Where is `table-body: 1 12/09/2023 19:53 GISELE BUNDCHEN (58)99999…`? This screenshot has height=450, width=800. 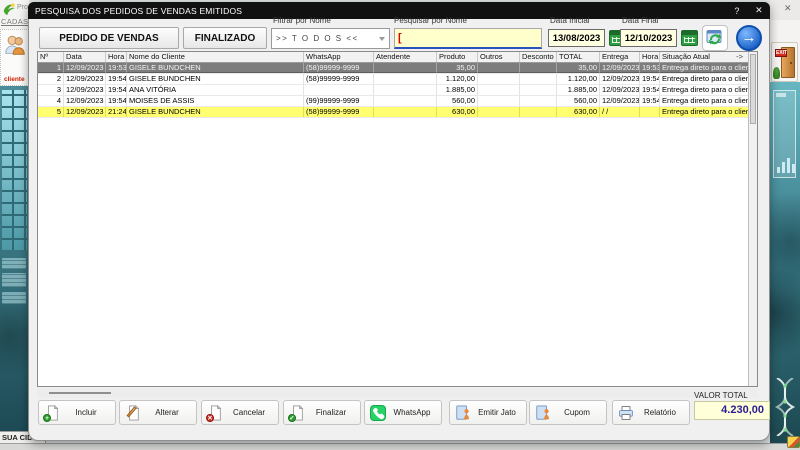
table-body: 1 12/09/2023 19:53 GISELE BUNDCHEN (58)99999… is located at coordinates (397, 90).